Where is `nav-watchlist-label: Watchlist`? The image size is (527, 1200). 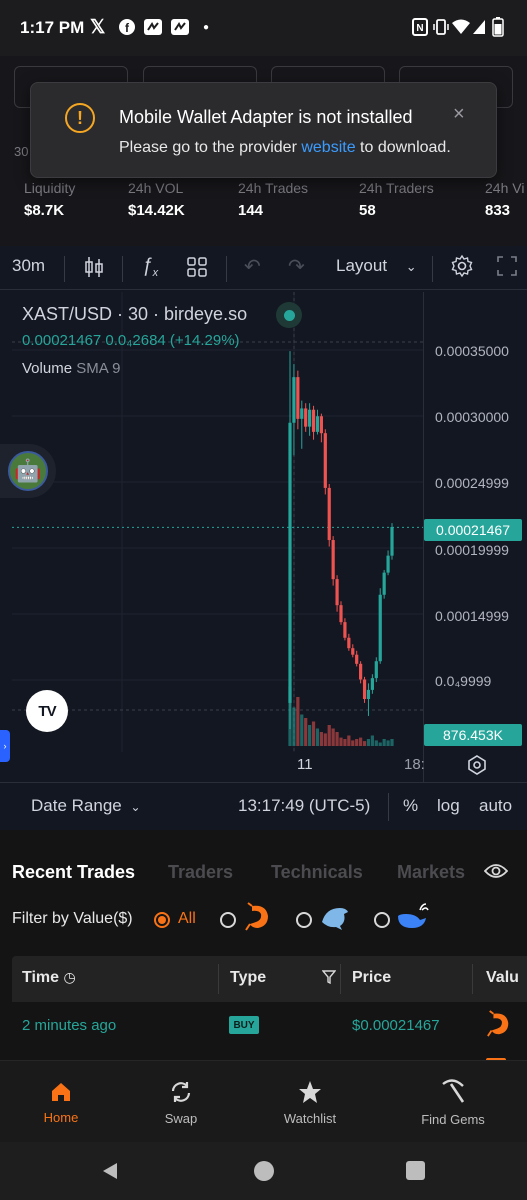 nav-watchlist-label: Watchlist is located at coordinates (310, 1118).